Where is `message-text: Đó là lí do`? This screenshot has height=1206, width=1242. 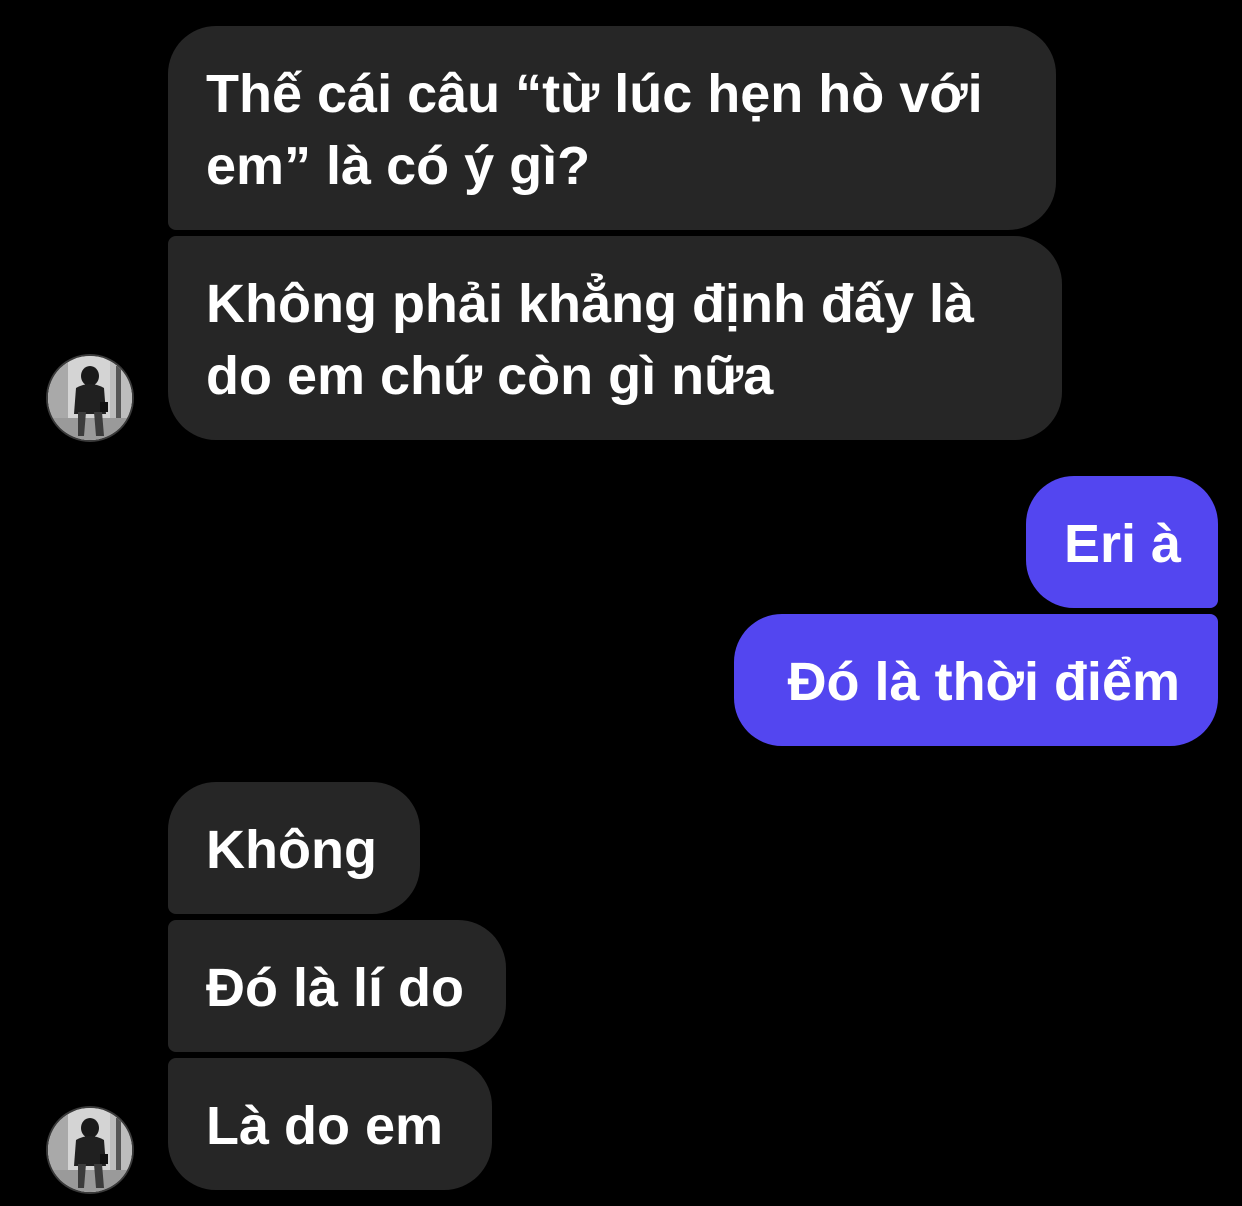 message-text: Đó là lí do is located at coordinates (335, 988).